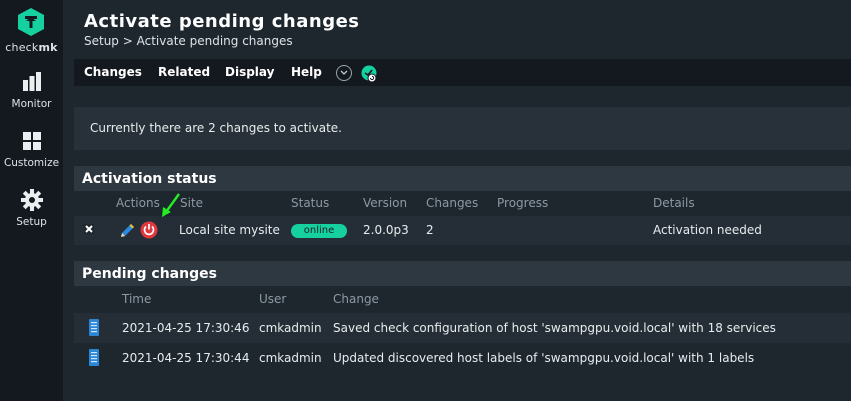  Describe the element at coordinates (186, 358) in the screenshot. I see `change-time: 2021-04-25 17:30:44` at that location.